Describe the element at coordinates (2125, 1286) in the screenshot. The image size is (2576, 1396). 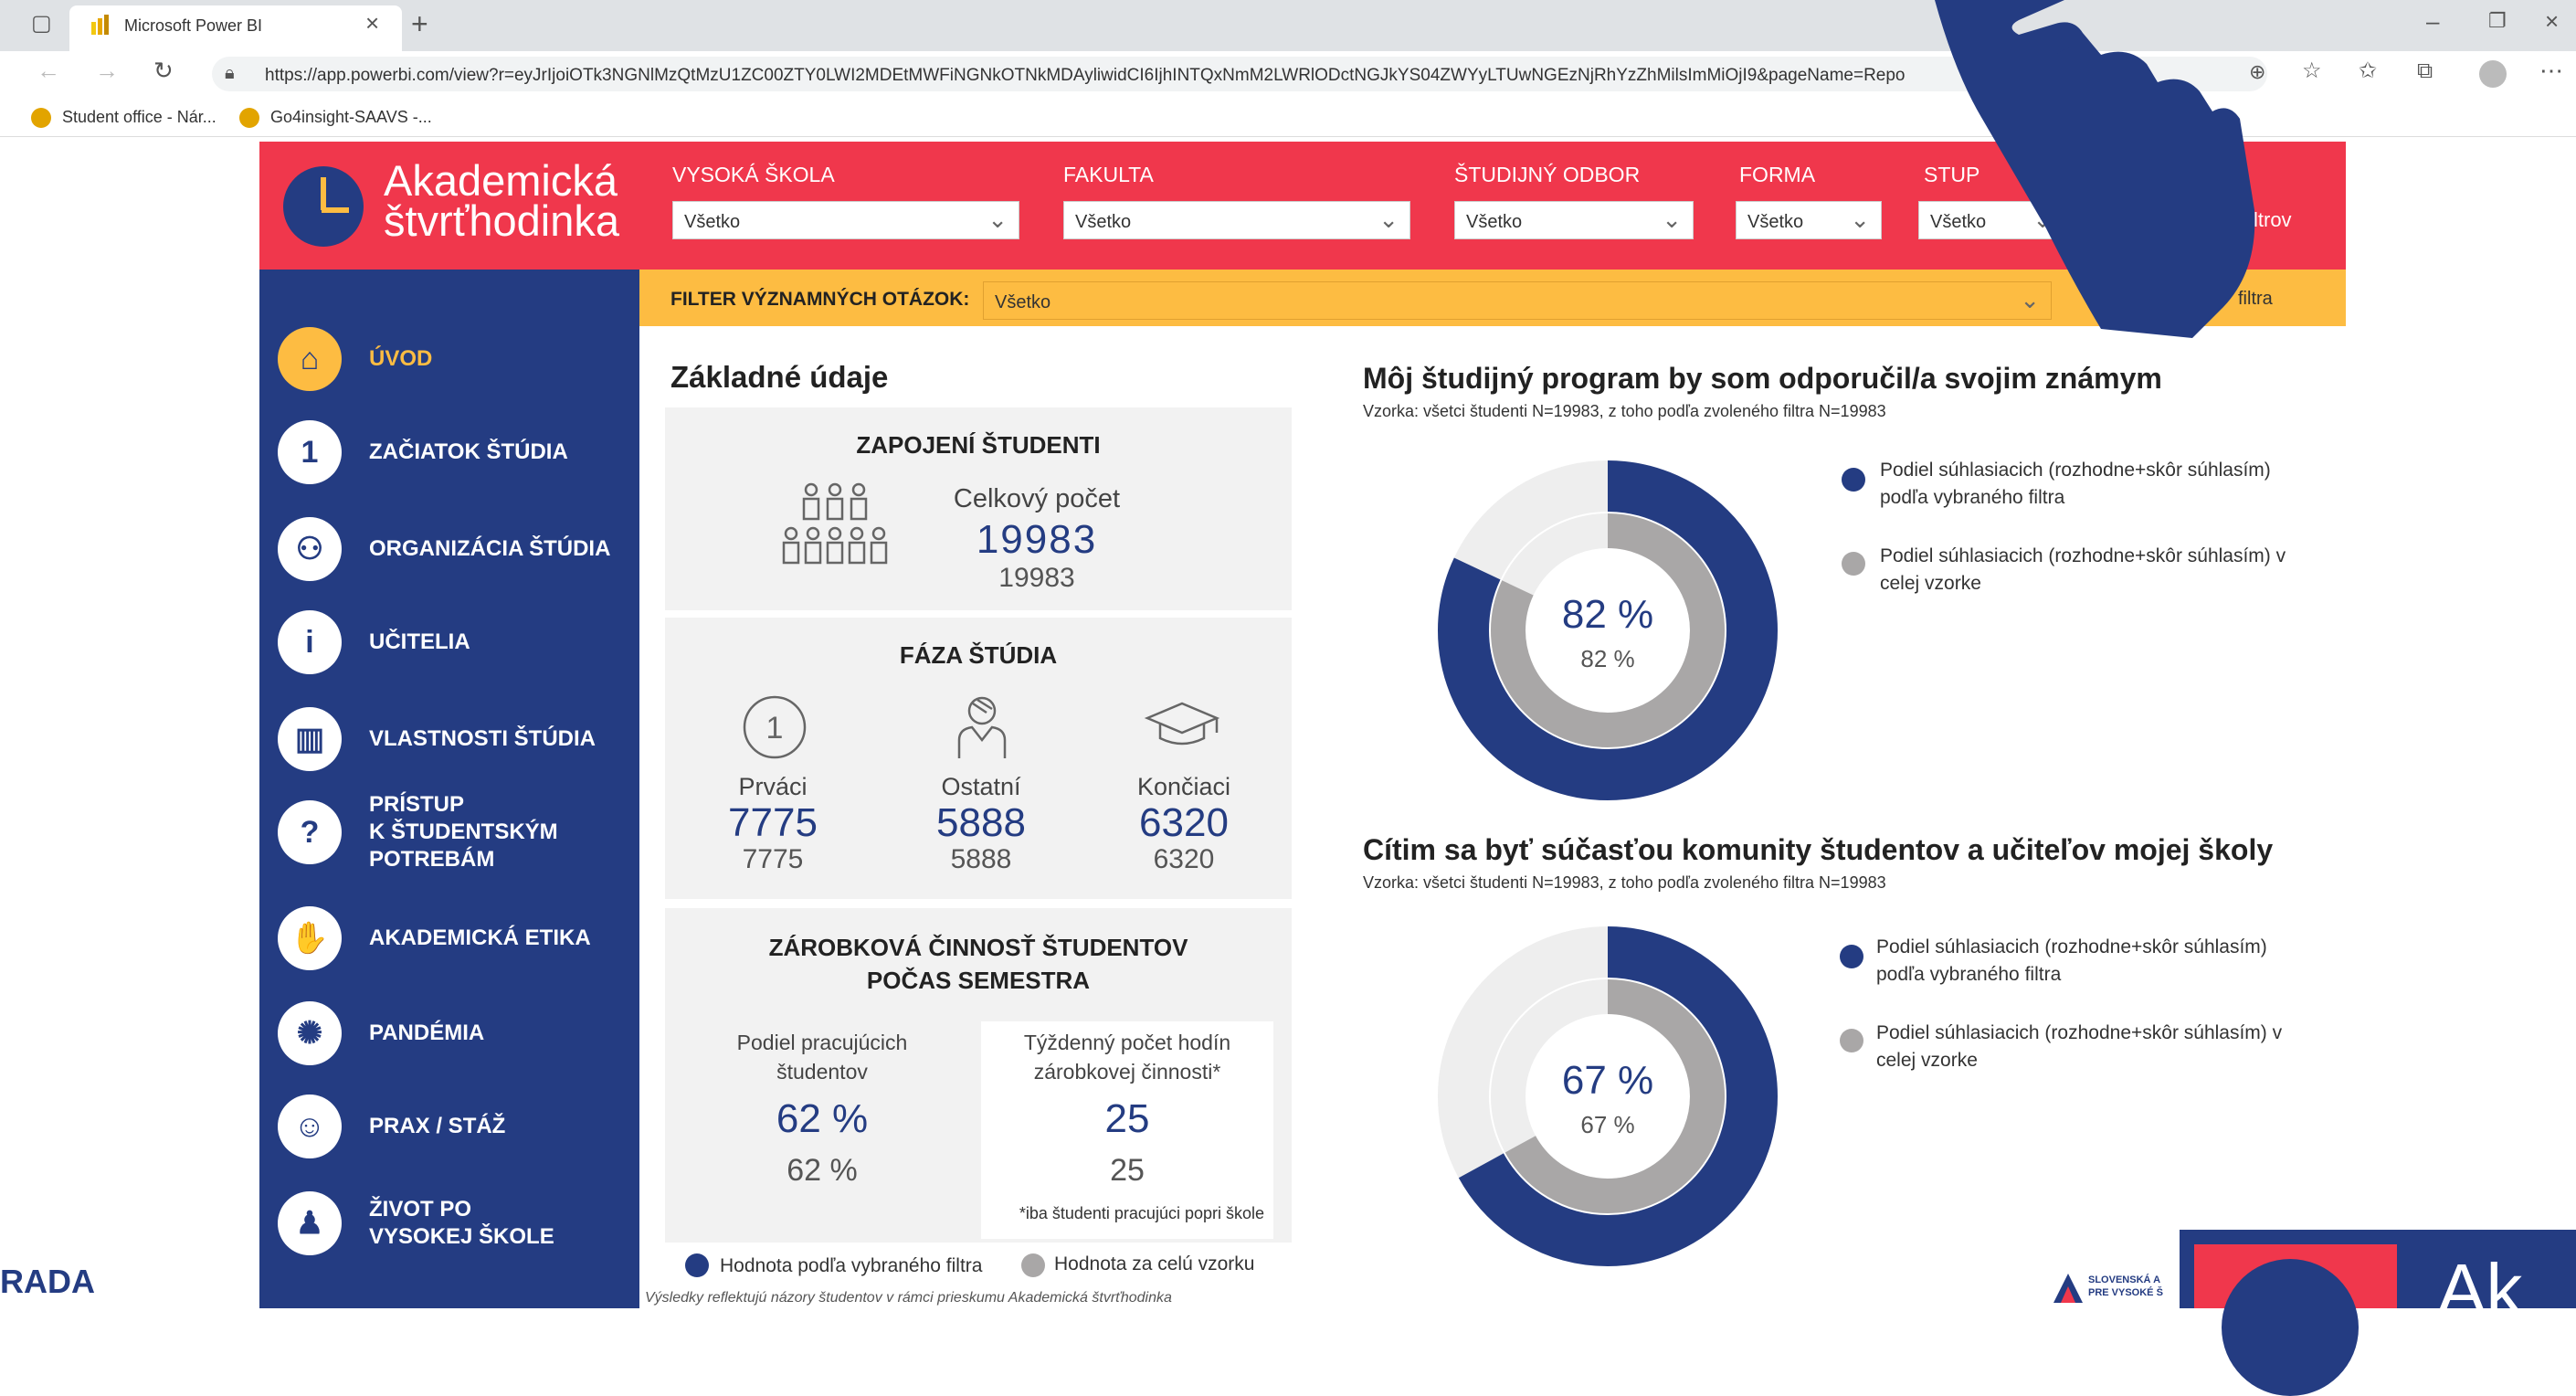
I see `partner-logo-text: SLOVENSKÁ A PRE VYSOKÉ Š` at that location.